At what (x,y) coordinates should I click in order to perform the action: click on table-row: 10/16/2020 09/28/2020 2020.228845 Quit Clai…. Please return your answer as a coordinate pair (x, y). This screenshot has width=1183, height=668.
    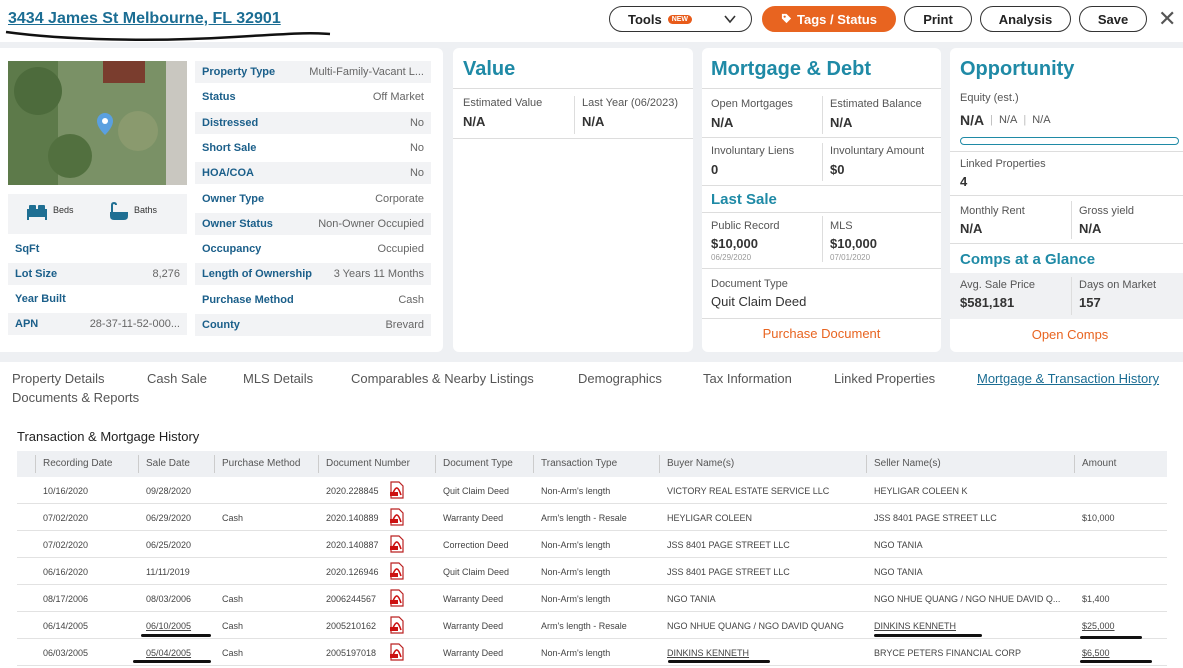
    Looking at the image, I should click on (592, 490).